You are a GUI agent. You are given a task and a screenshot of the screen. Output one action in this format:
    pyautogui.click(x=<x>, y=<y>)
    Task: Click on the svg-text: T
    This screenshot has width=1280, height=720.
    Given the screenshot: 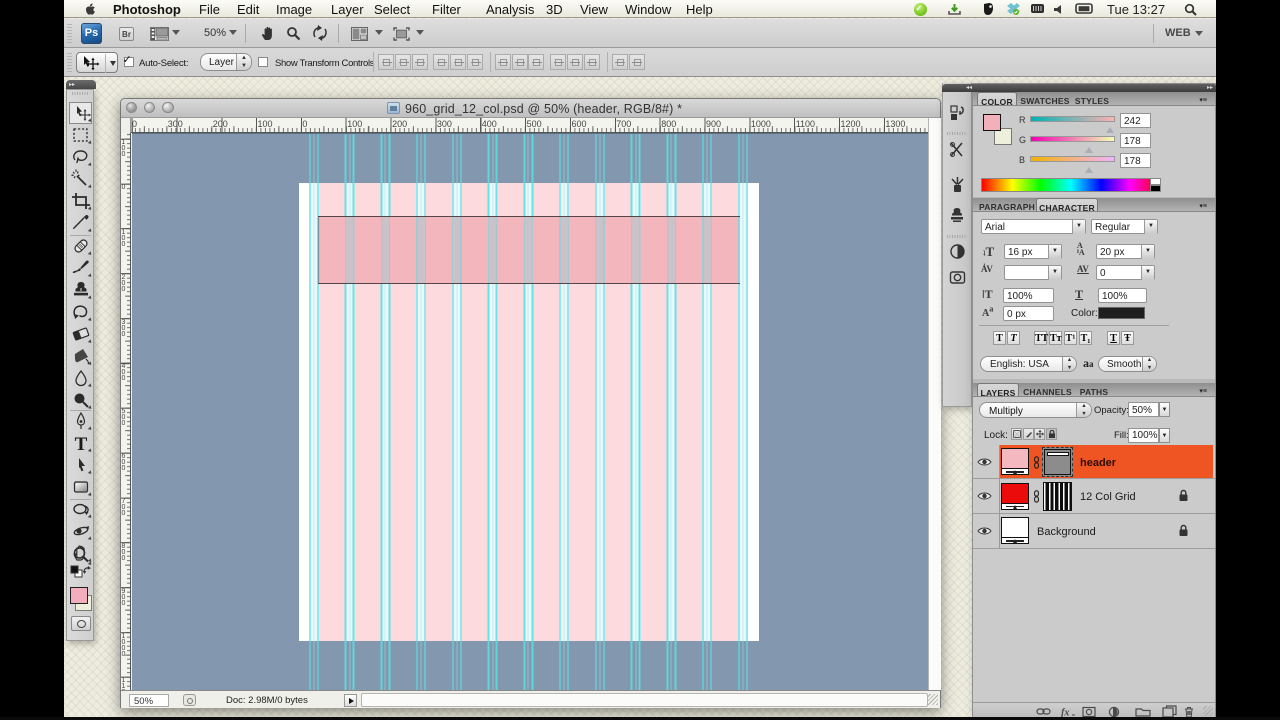 What is the action you would take?
    pyautogui.click(x=81, y=444)
    